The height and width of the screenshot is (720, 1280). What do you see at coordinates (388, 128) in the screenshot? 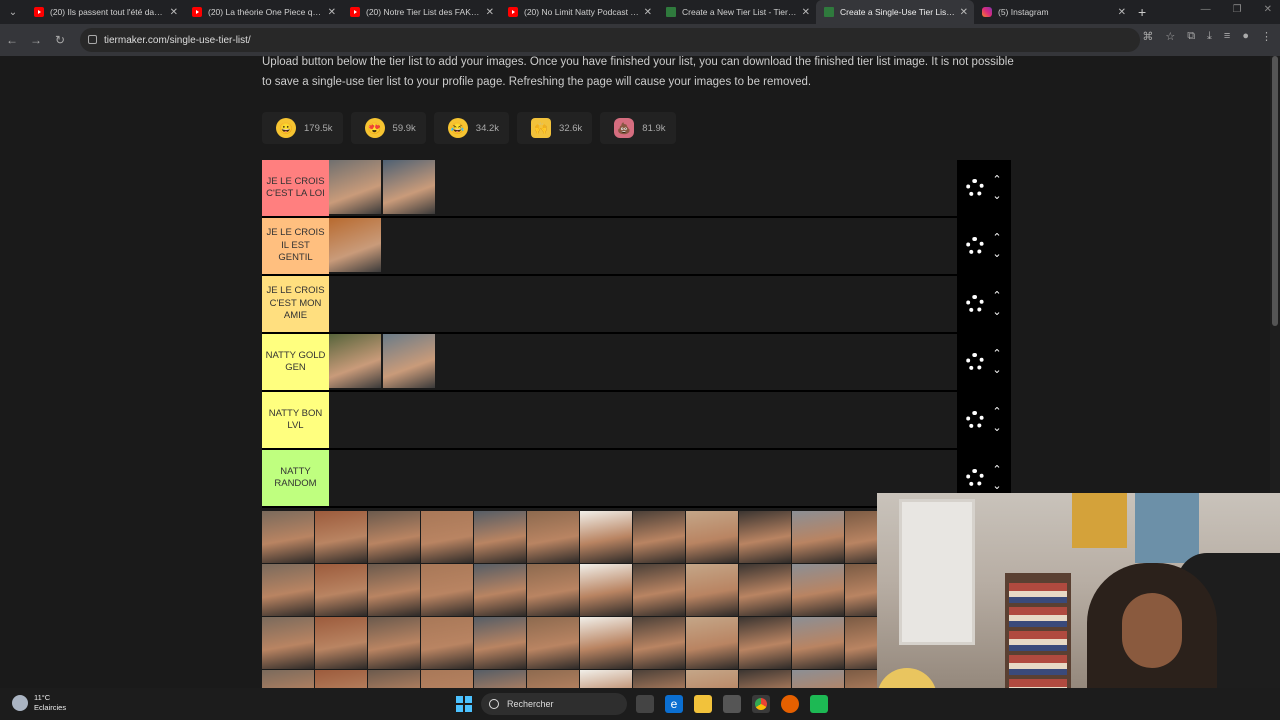
I see `reaction-button: 😍 59.9k` at bounding box center [388, 128].